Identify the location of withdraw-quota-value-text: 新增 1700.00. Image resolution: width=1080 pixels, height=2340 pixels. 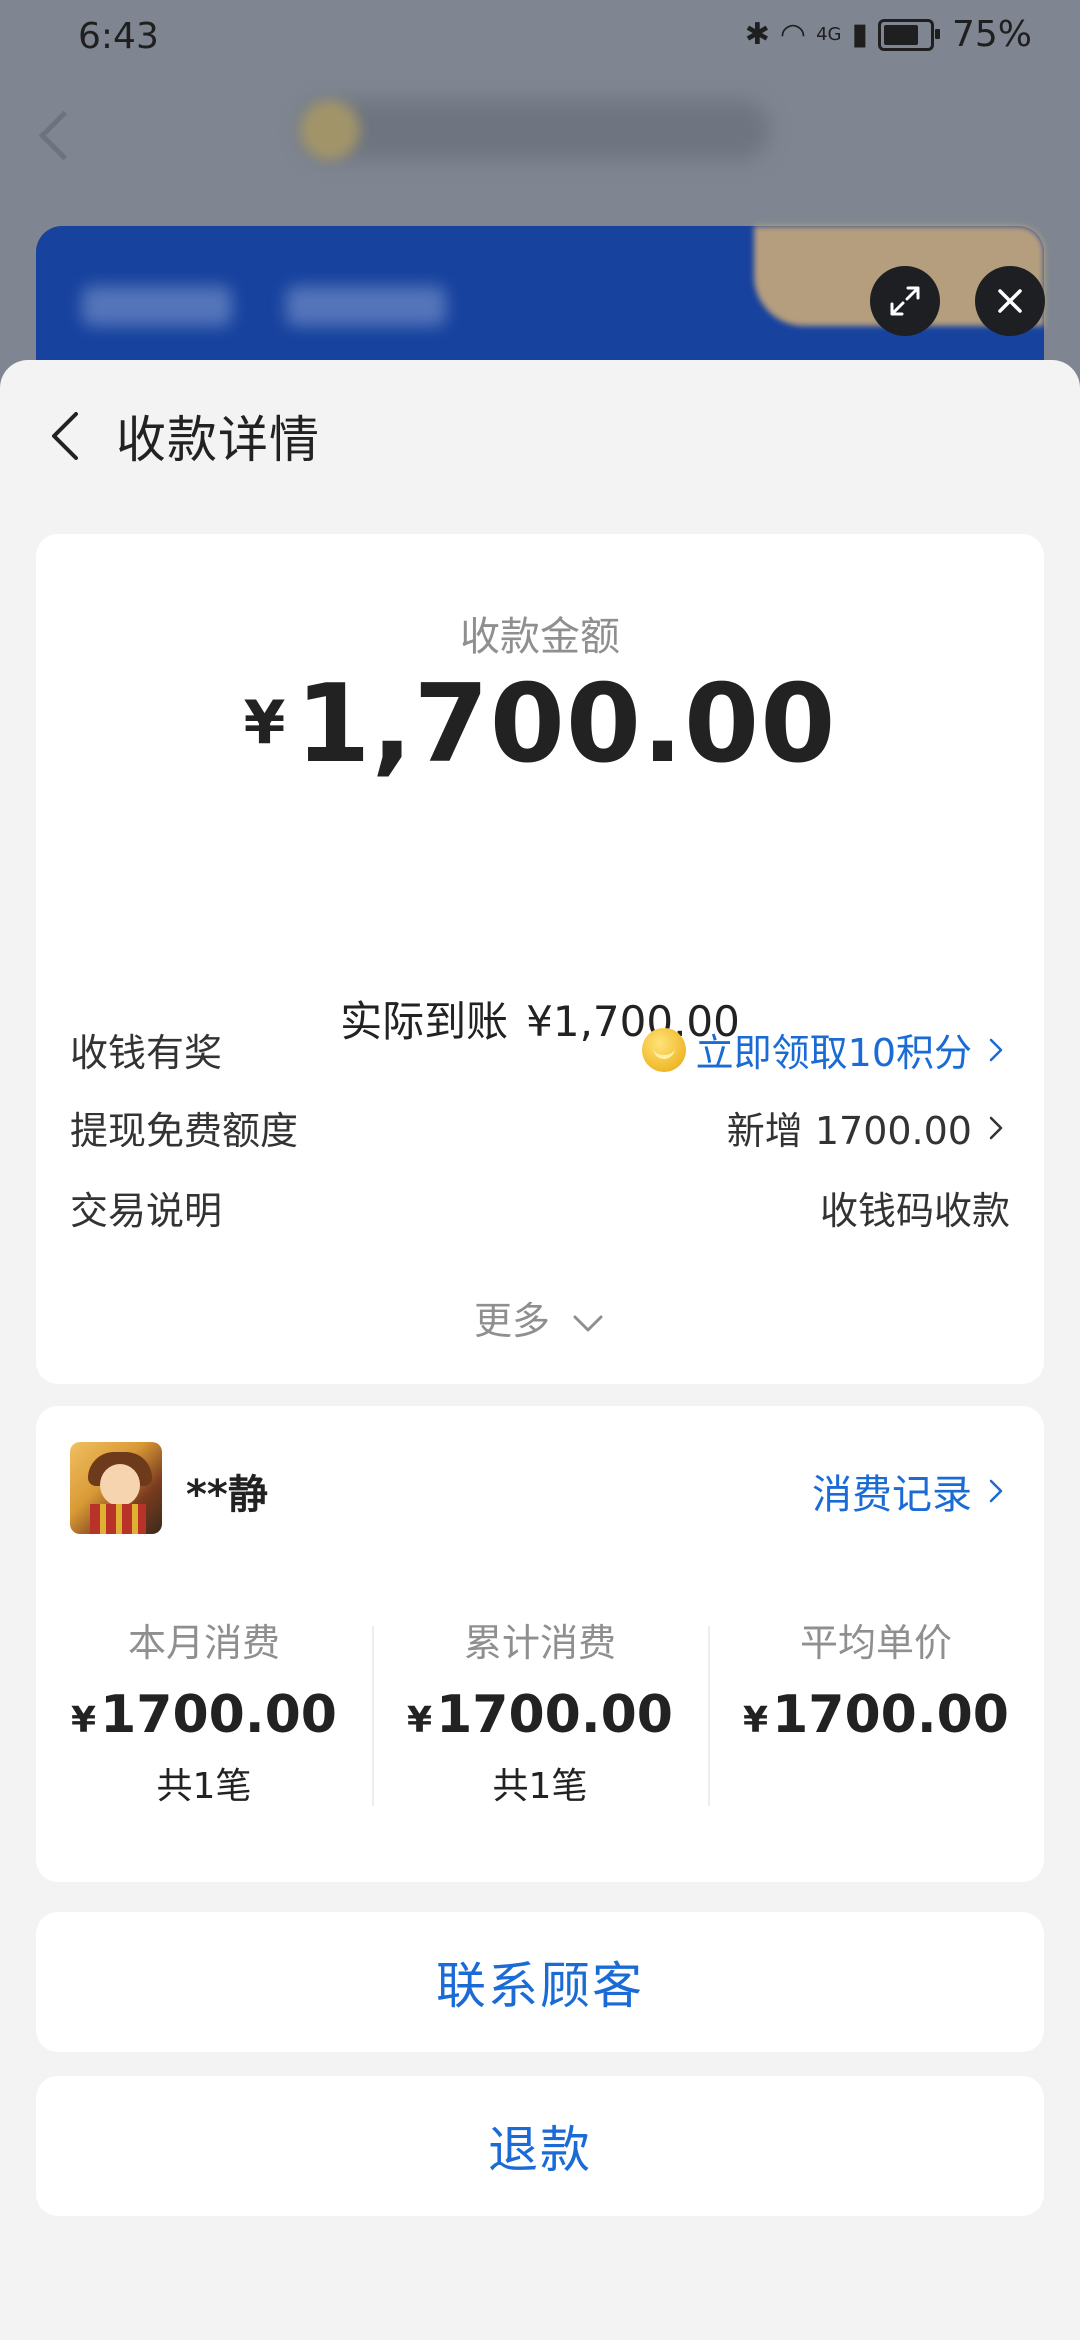
(849, 1131).